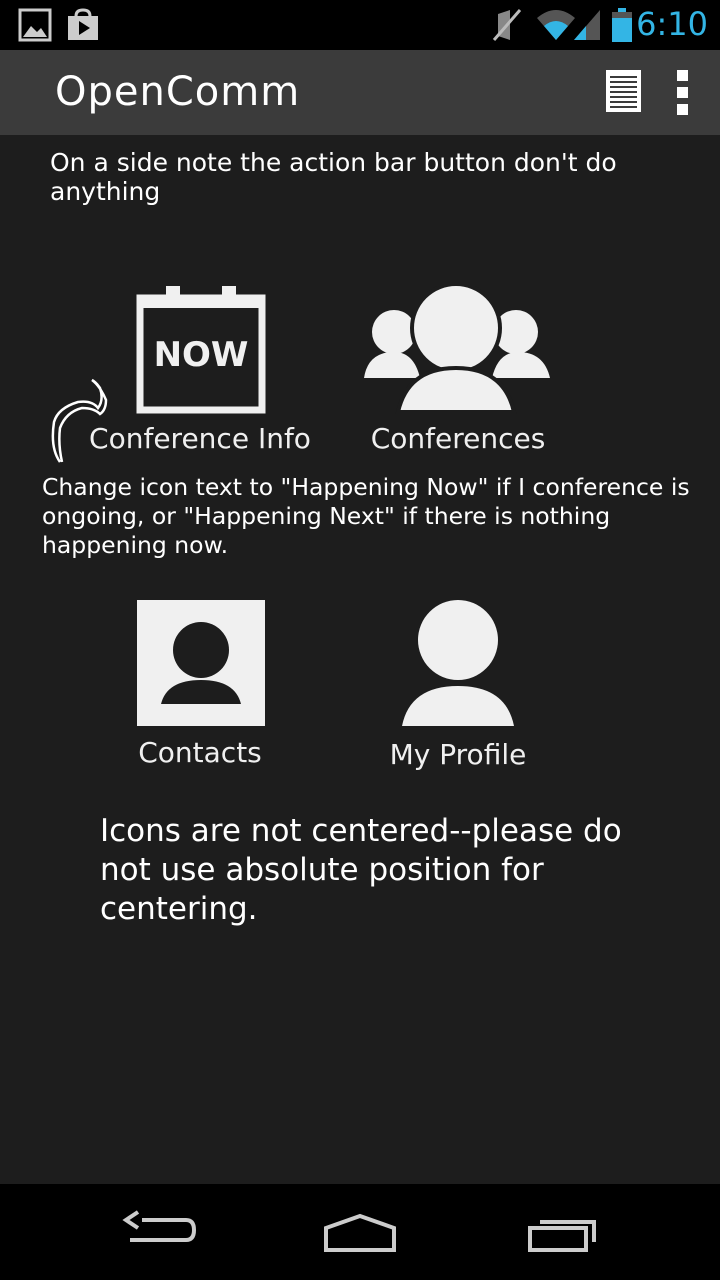 Image resolution: width=720 pixels, height=1280 pixels. What do you see at coordinates (201, 355) in the screenshot?
I see `calendar-now-text: NOW` at bounding box center [201, 355].